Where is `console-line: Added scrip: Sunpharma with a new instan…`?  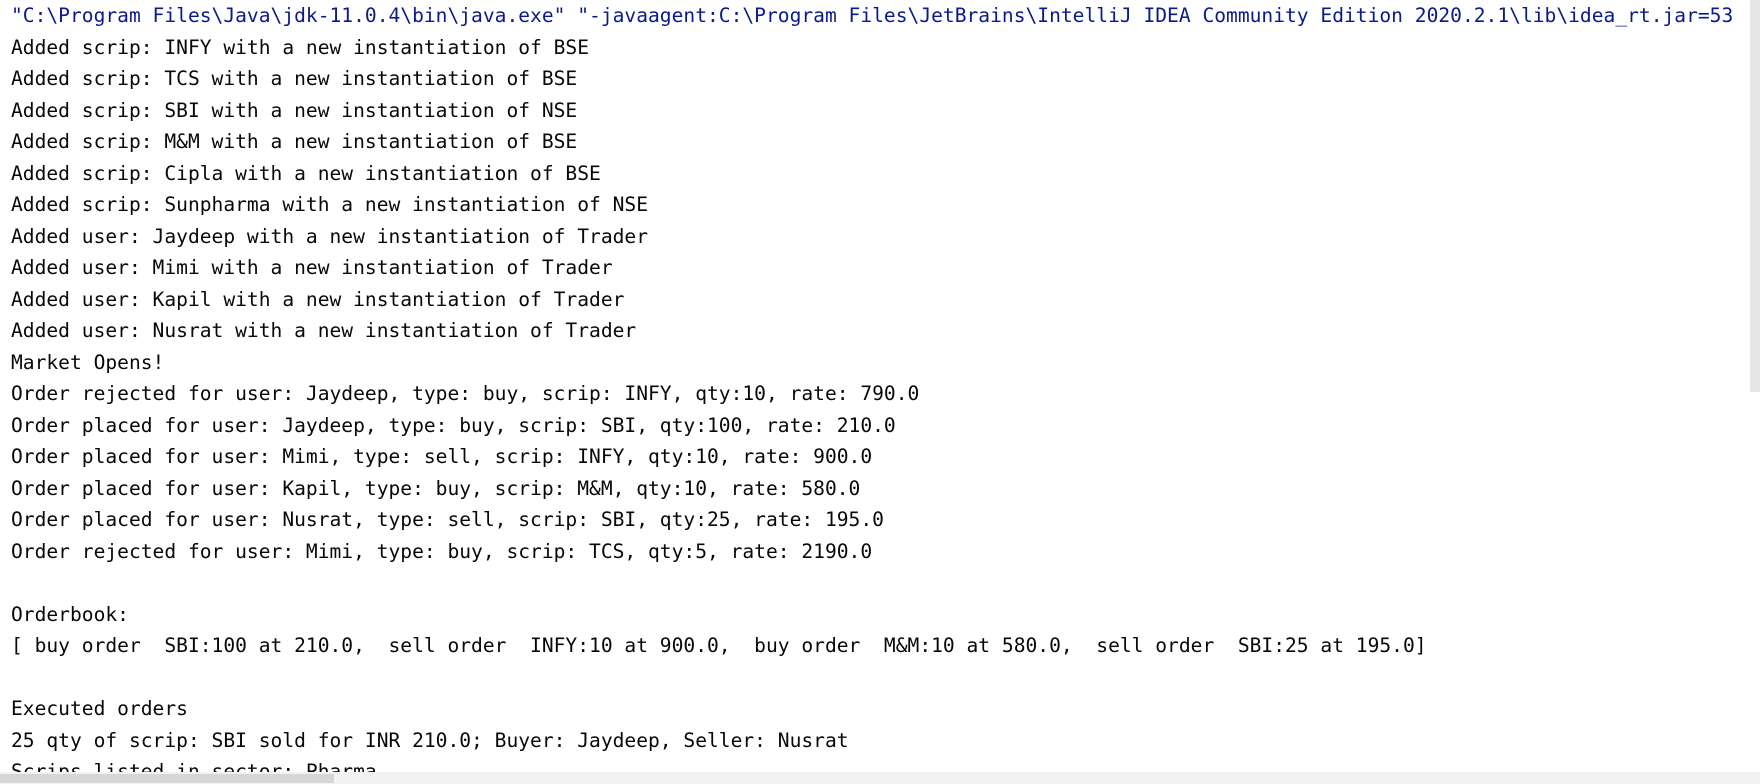 console-line: Added scrip: Sunpharma with a new instan… is located at coordinates (330, 204).